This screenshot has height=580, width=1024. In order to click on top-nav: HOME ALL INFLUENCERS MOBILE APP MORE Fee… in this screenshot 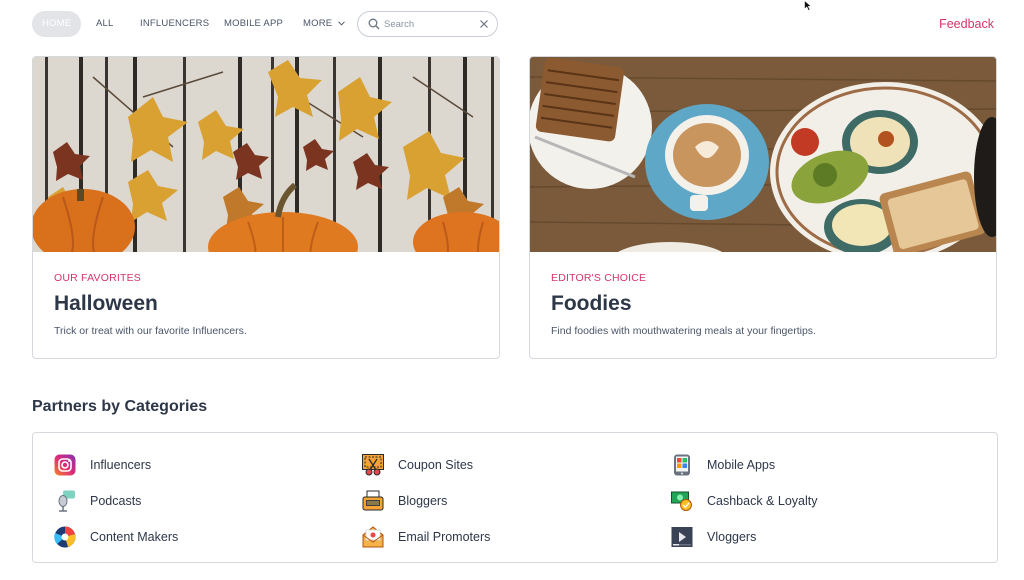, I will do `click(513, 24)`.